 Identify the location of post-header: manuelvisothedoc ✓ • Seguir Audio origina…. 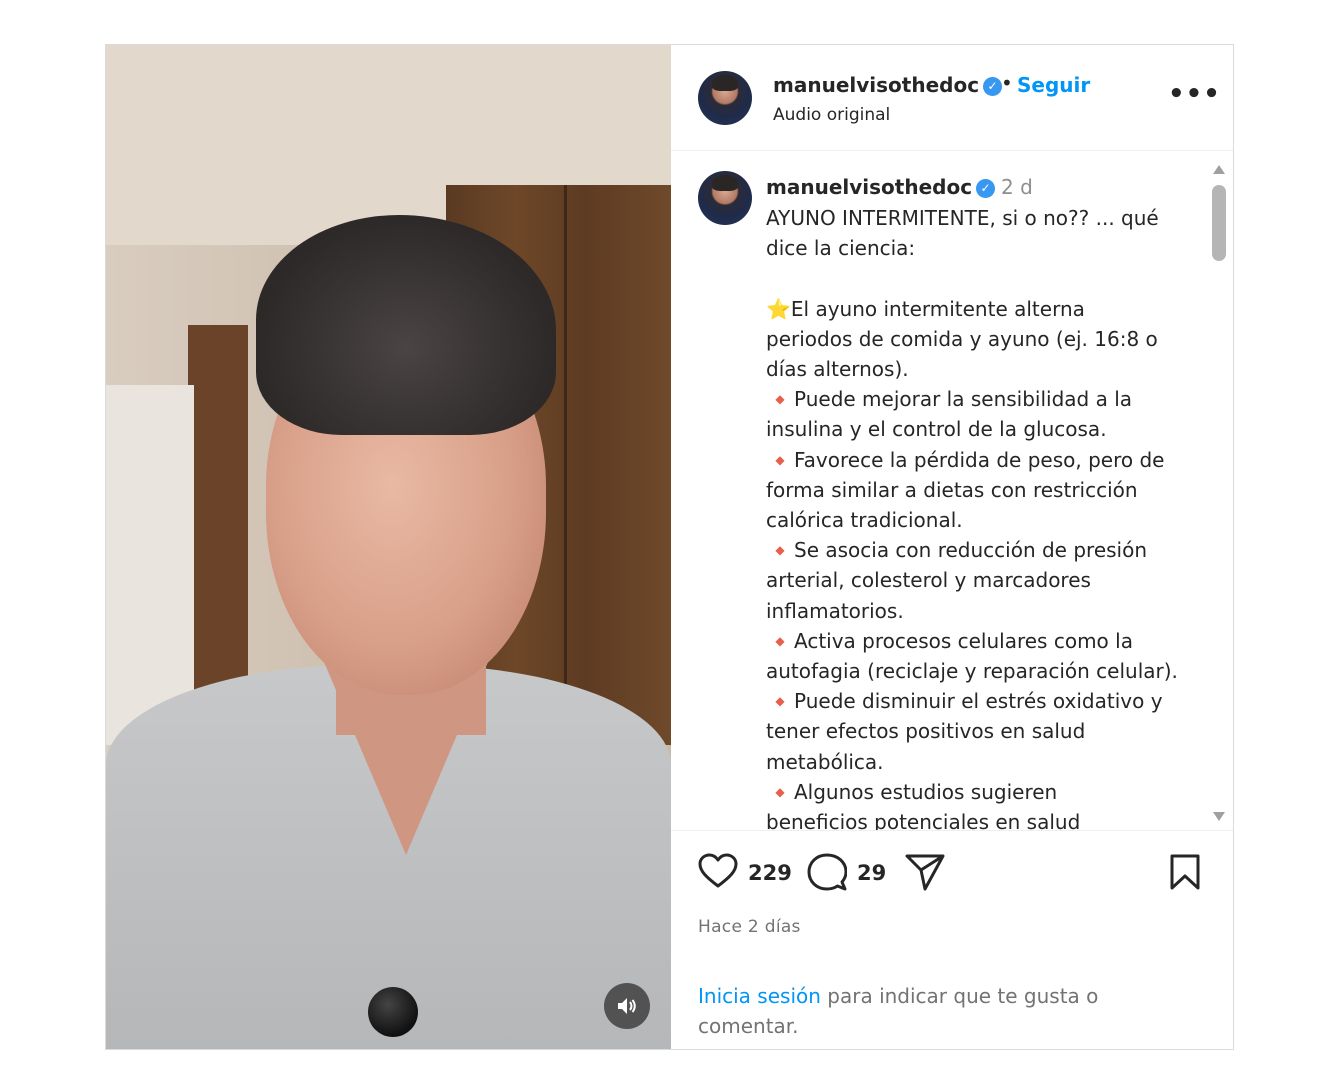
(952, 98).